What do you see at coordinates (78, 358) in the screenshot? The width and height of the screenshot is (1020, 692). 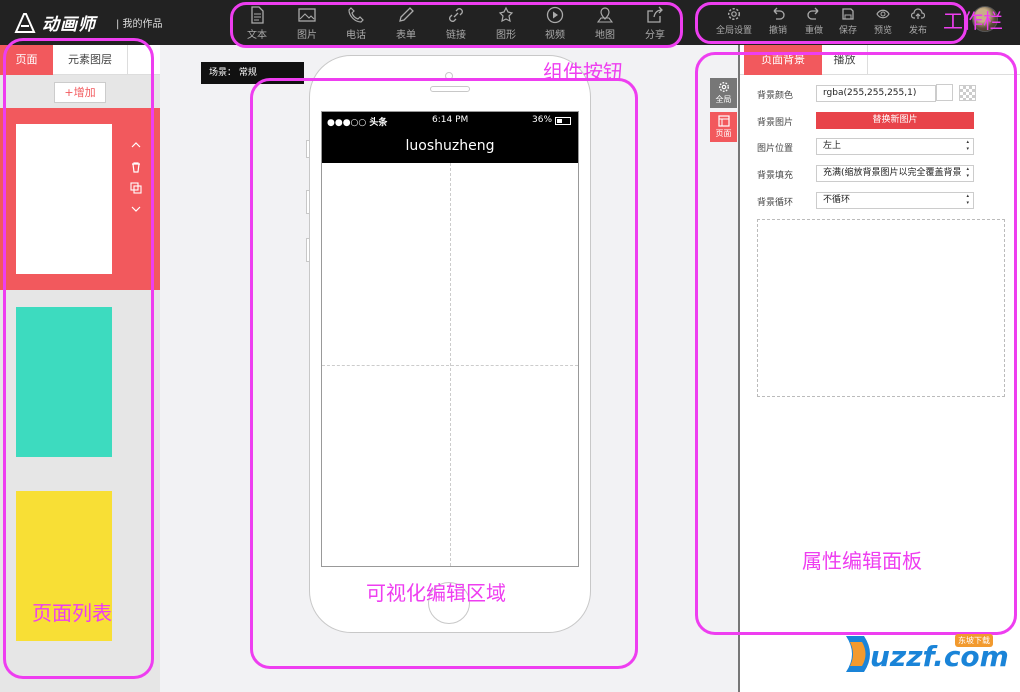 I see `annotation-page-list` at bounding box center [78, 358].